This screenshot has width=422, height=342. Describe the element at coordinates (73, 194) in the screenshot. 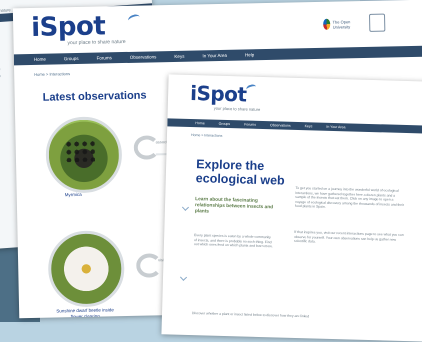

I see `observation-caption-1: Myrmica` at that location.